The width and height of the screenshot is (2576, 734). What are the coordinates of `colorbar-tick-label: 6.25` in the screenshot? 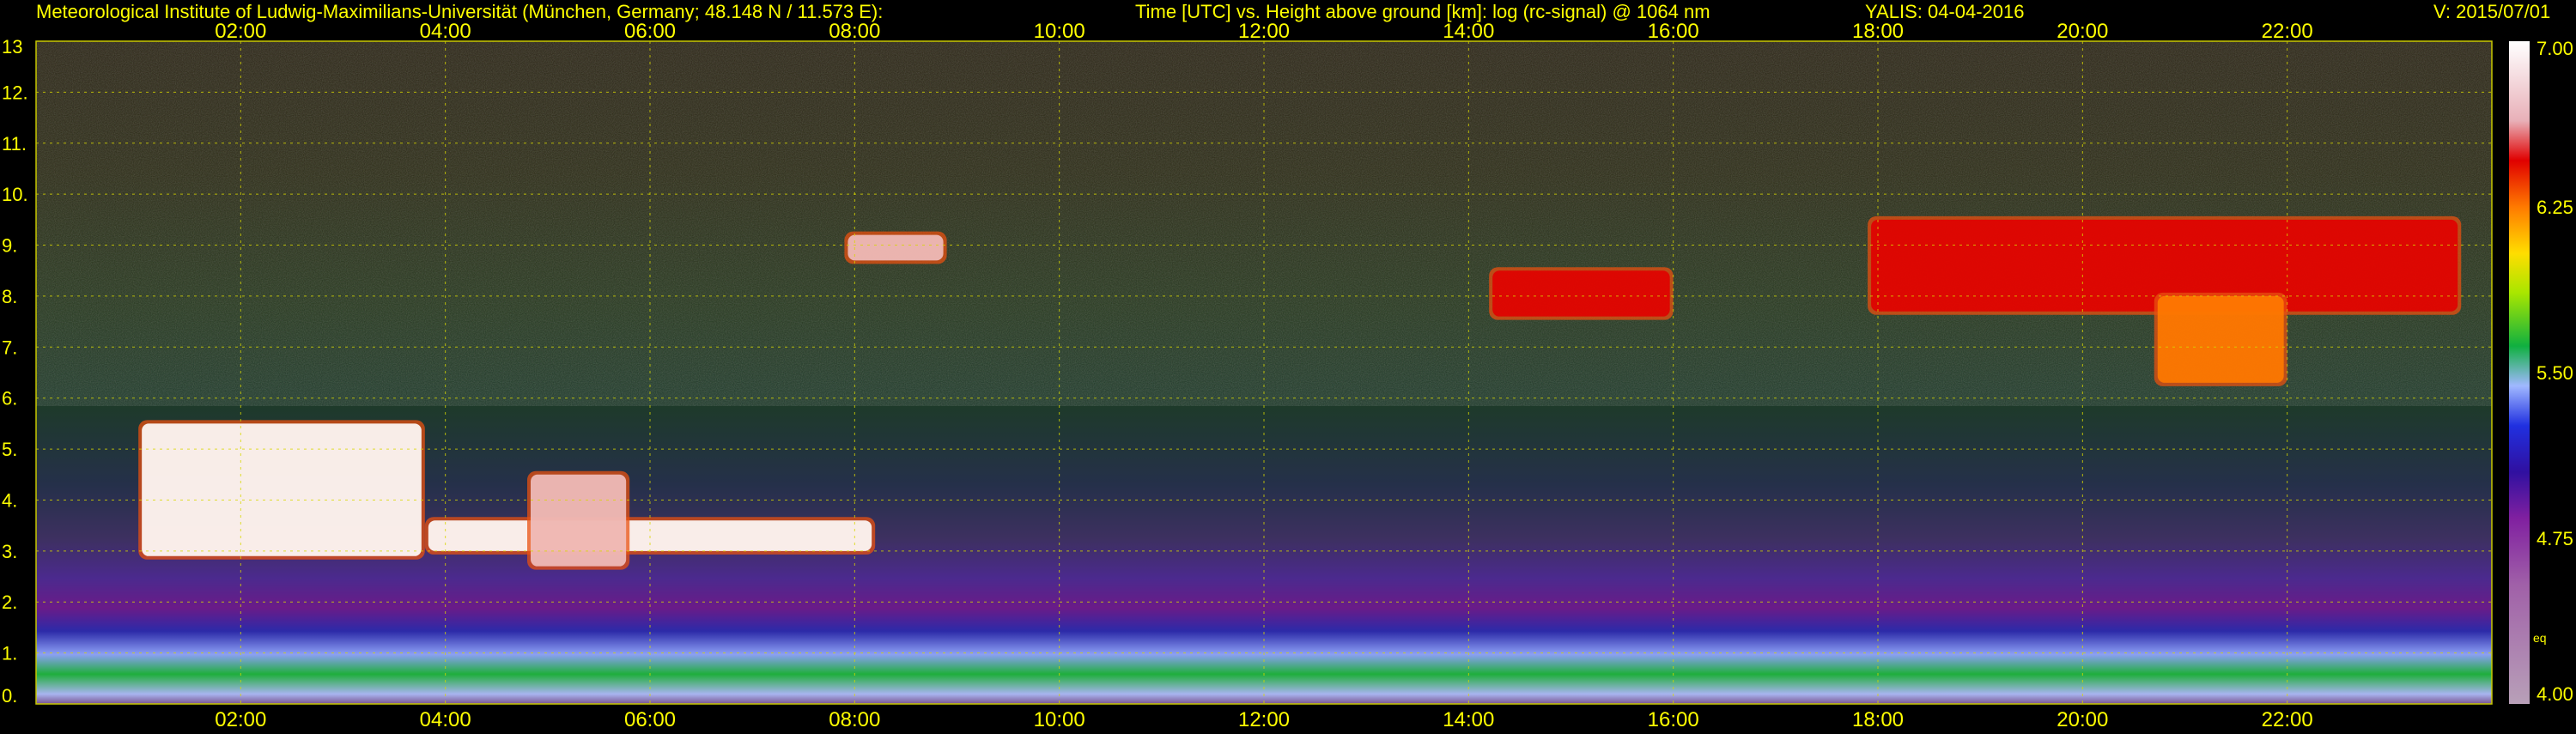 It's located at (2555, 208).